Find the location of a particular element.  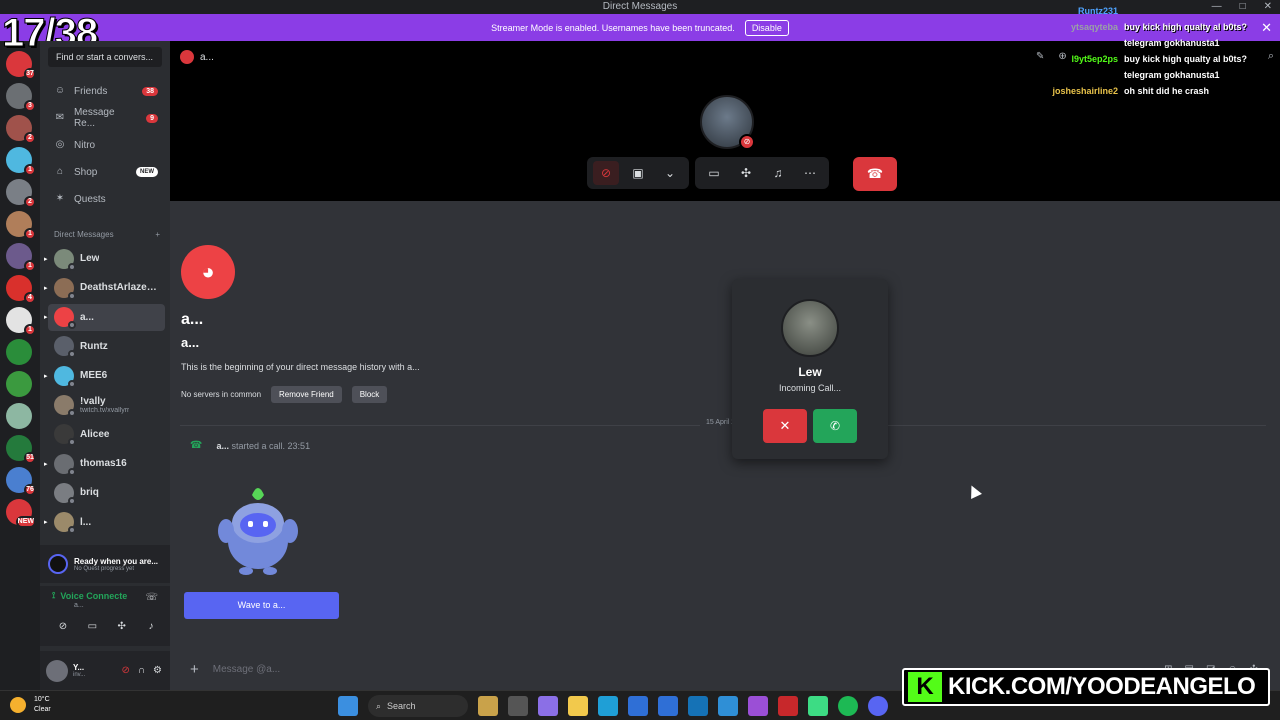

wumpus-wave-sticker is located at coordinates (258, 531).